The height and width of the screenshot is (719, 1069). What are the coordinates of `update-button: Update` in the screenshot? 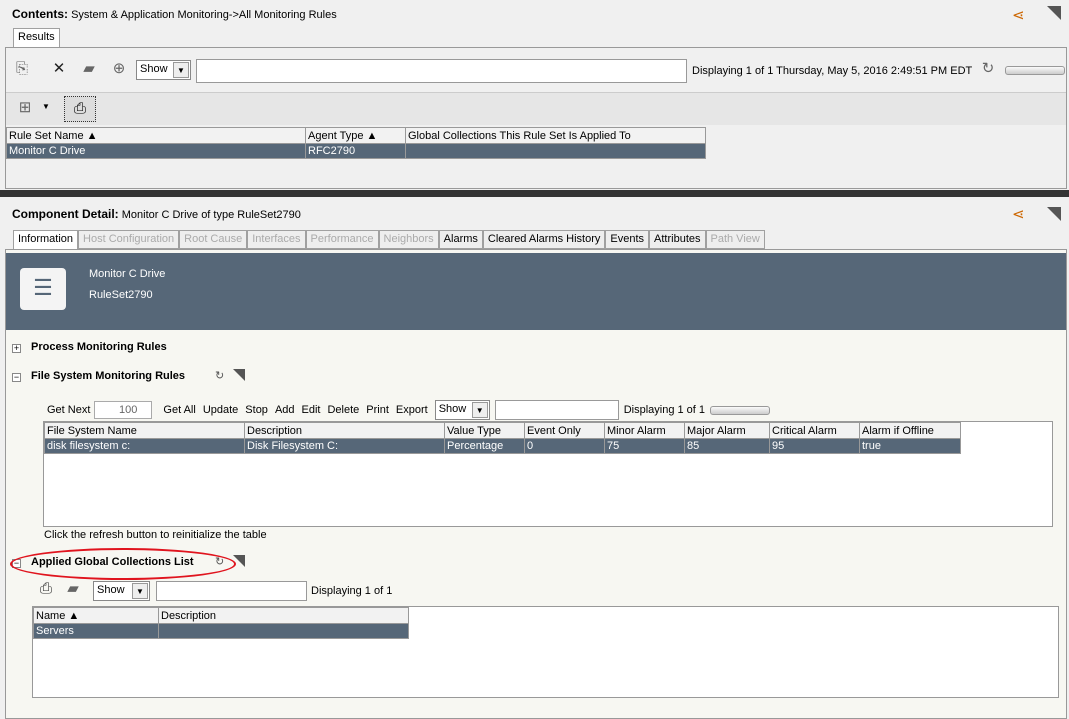 It's located at (220, 410).